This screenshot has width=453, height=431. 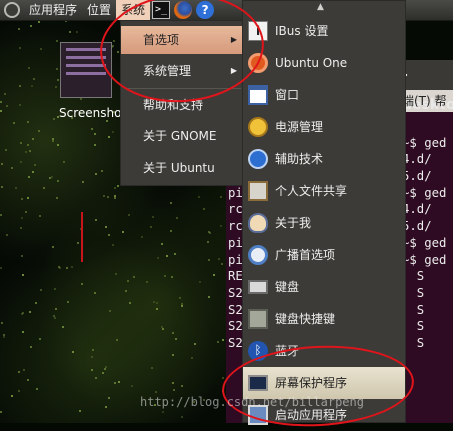 What do you see at coordinates (299, 159) in the screenshot?
I see `menu-item-label: 辅助技术` at bounding box center [299, 159].